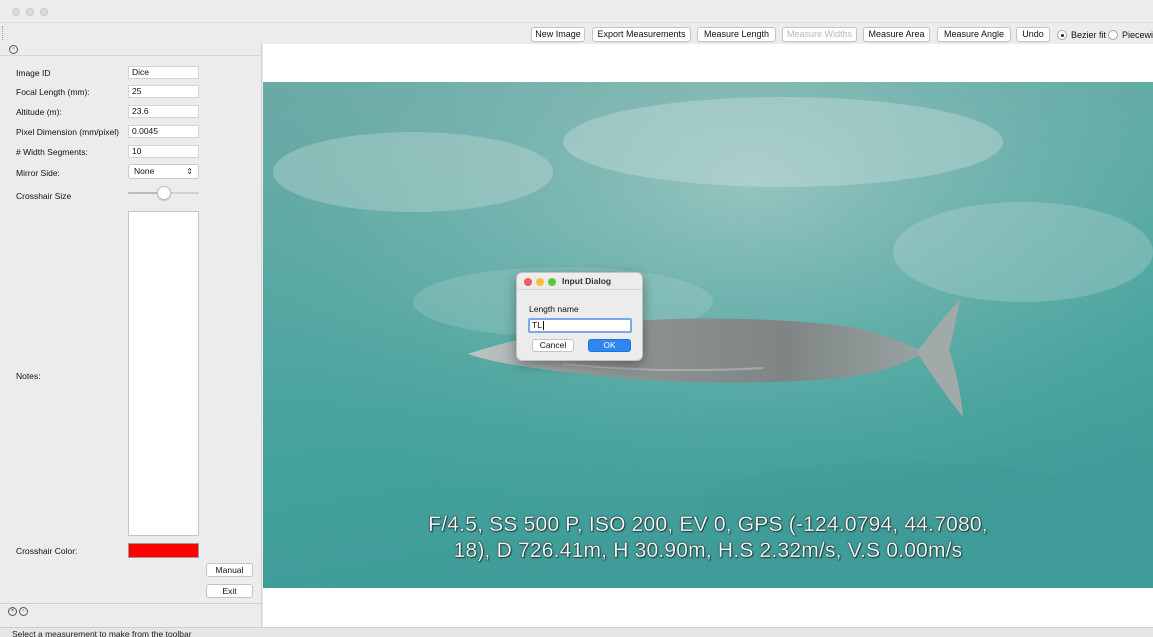 This screenshot has width=1153, height=637. I want to click on pixel-dimension-label: Pixel Dimension (mm/pixel), so click(67, 132).